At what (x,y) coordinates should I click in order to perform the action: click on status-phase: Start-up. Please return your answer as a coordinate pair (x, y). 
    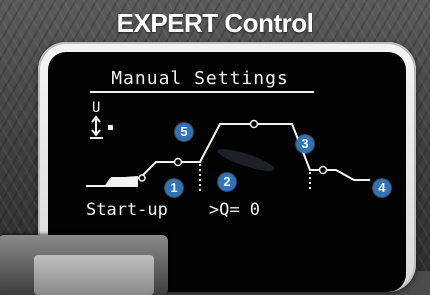
    Looking at the image, I should click on (127, 210).